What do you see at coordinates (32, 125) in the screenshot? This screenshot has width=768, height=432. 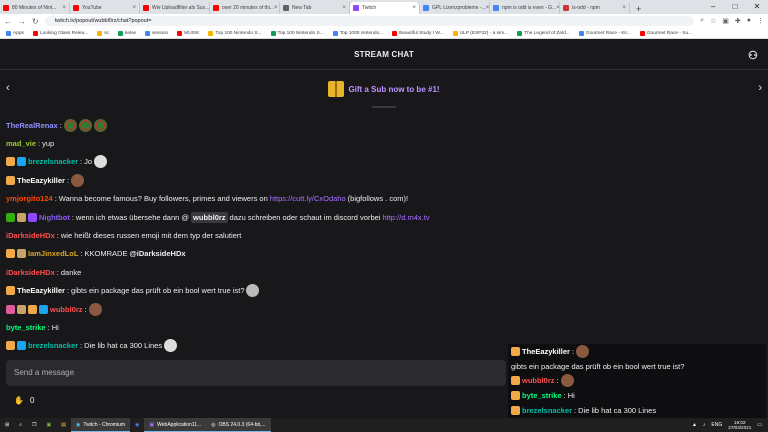 I see `chat-username: TheRealRenax` at bounding box center [32, 125].